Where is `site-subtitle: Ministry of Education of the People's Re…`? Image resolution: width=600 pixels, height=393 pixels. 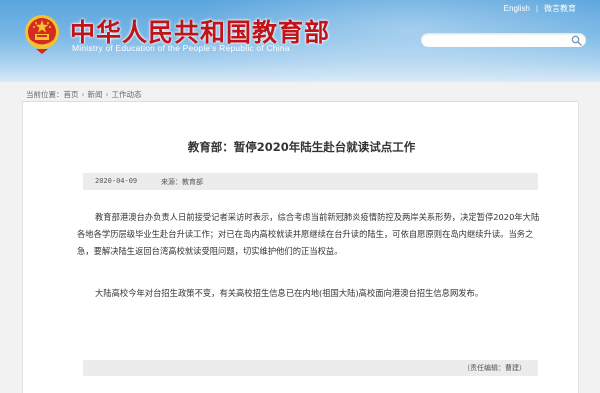
site-subtitle: Ministry of Education of the People's Re… is located at coordinates (181, 48).